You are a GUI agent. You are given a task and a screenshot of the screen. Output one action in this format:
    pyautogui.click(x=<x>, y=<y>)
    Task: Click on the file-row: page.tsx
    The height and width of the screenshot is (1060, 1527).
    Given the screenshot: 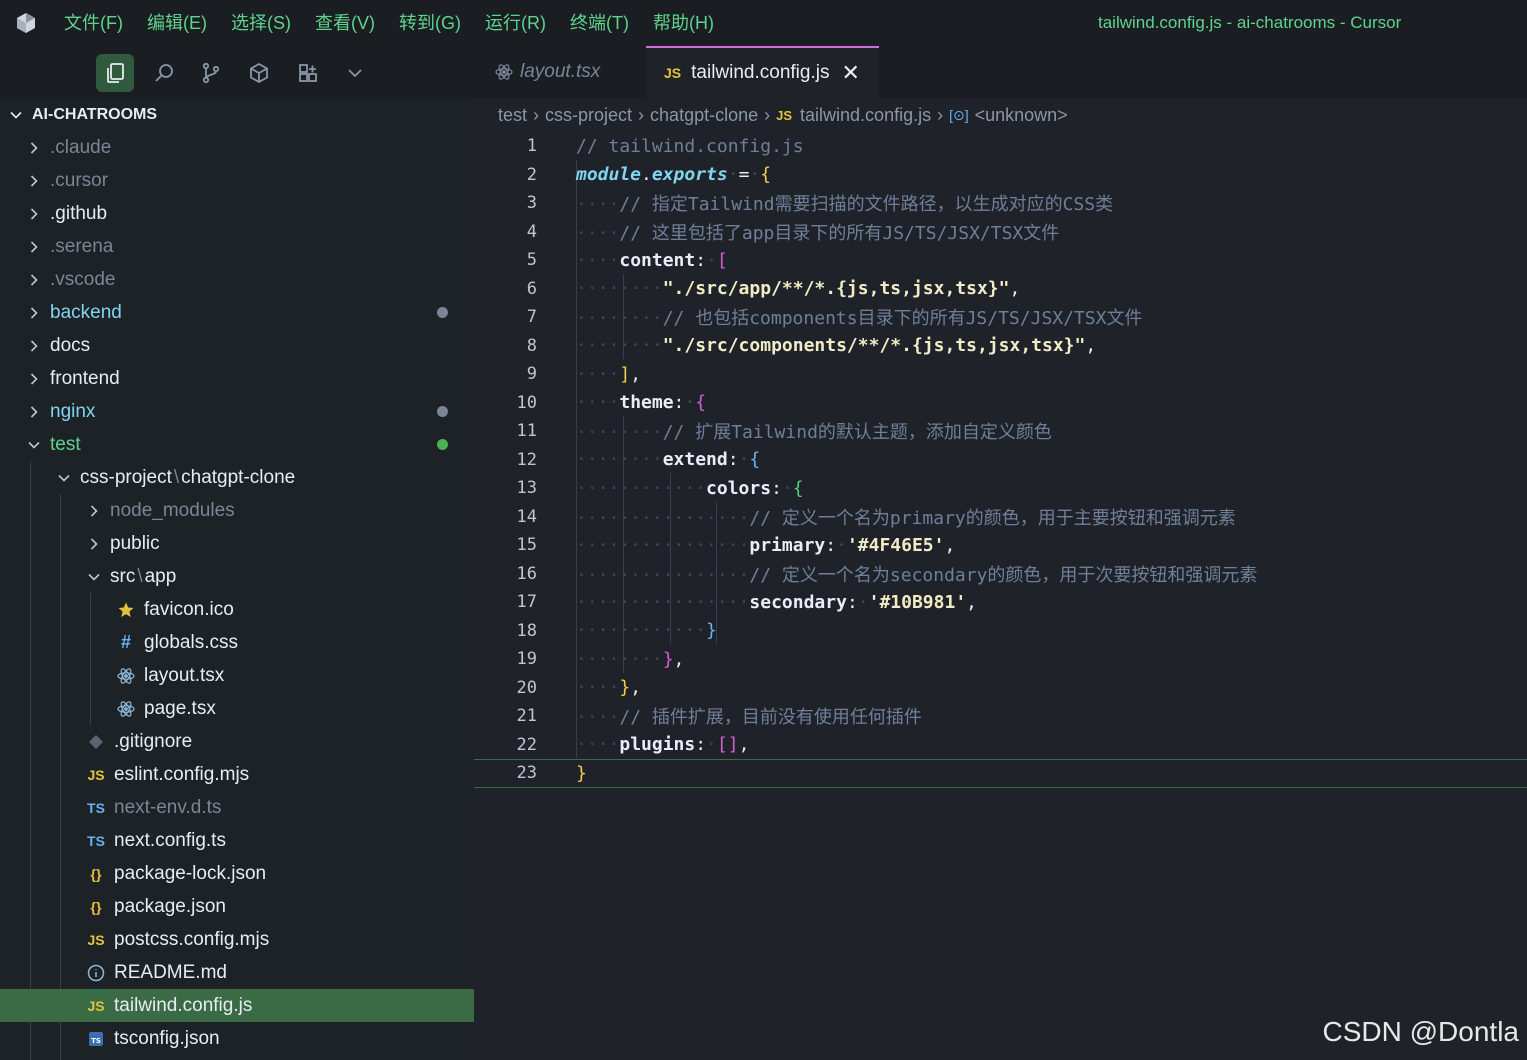 What is the action you would take?
    pyautogui.click(x=237, y=708)
    